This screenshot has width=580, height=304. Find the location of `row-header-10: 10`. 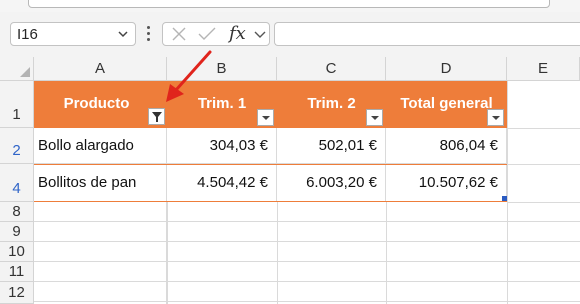

row-header-10: 10 is located at coordinates (17, 252).